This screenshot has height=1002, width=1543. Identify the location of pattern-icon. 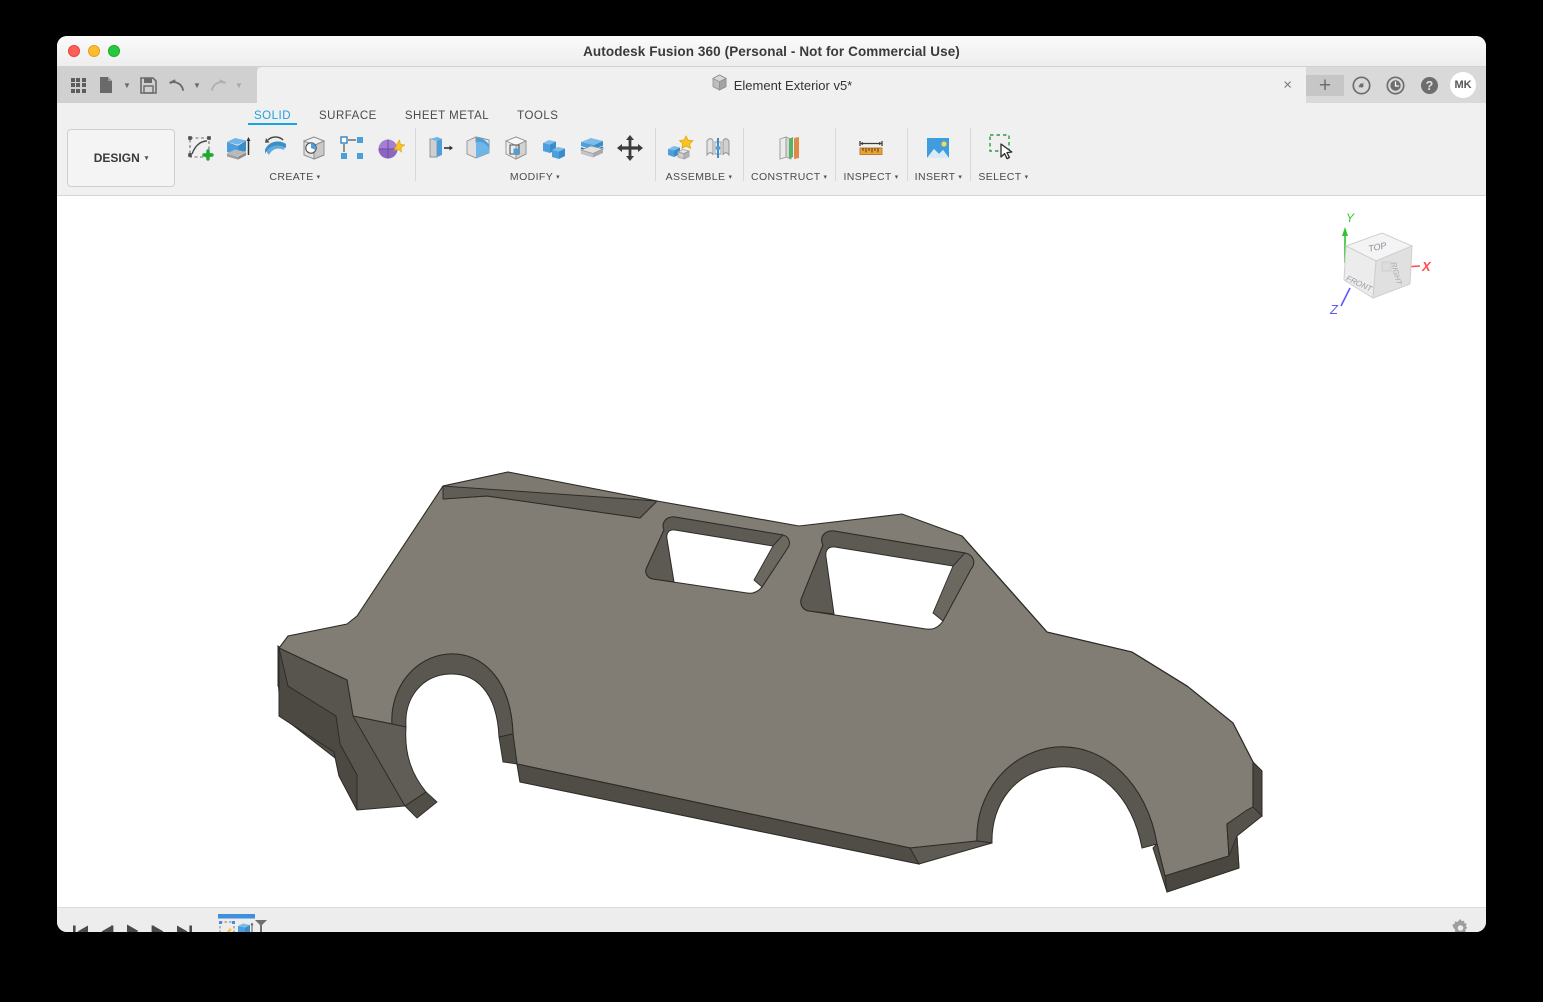
(352, 148).